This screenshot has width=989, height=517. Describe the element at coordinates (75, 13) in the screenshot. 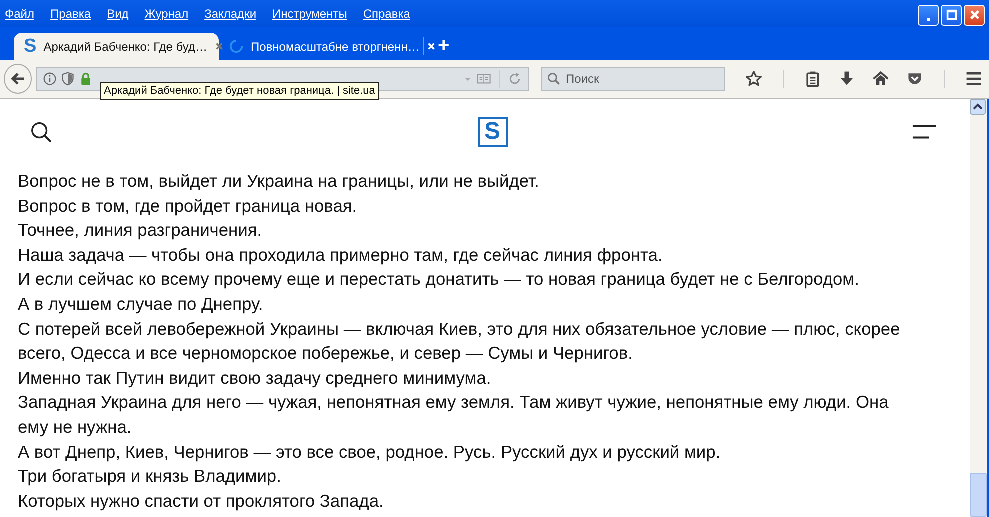

I see `menu-item: Правка` at that location.